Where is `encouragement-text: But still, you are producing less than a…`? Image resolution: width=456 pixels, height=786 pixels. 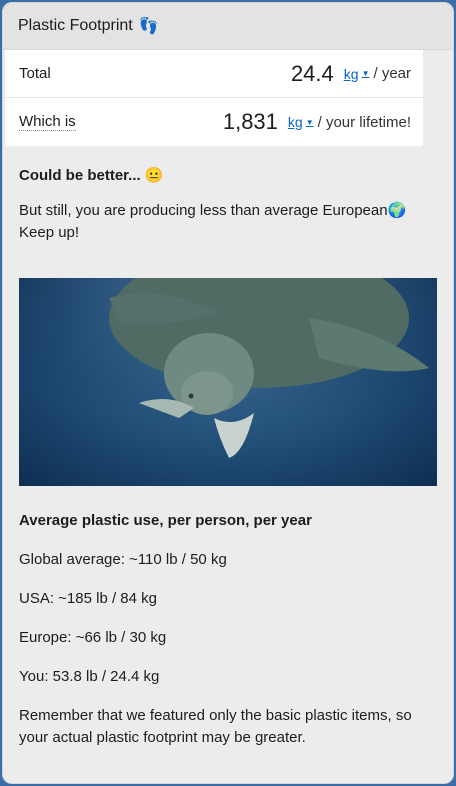
encouragement-text: But still, you are producing less than a… is located at coordinates (228, 222).